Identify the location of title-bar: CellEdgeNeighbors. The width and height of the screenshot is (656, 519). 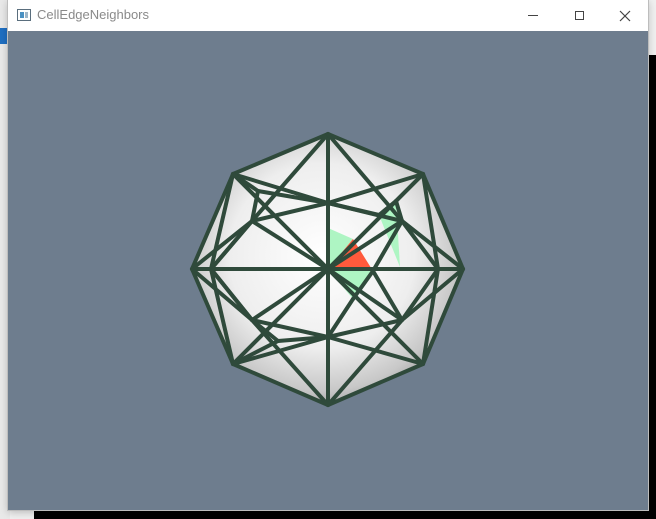
(328, 15).